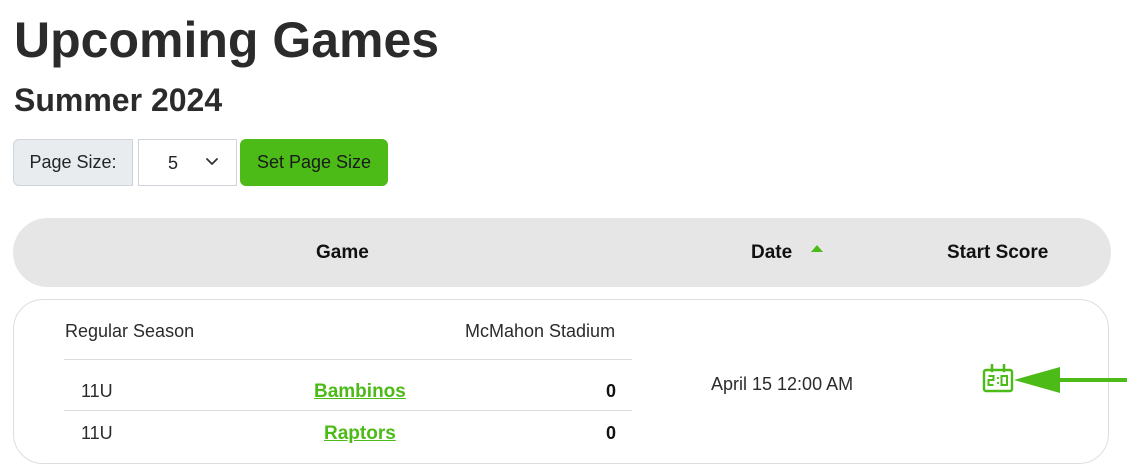 This screenshot has height=471, width=1127. Describe the element at coordinates (997, 253) in the screenshot. I see `column-header-start-score: Start Score` at that location.